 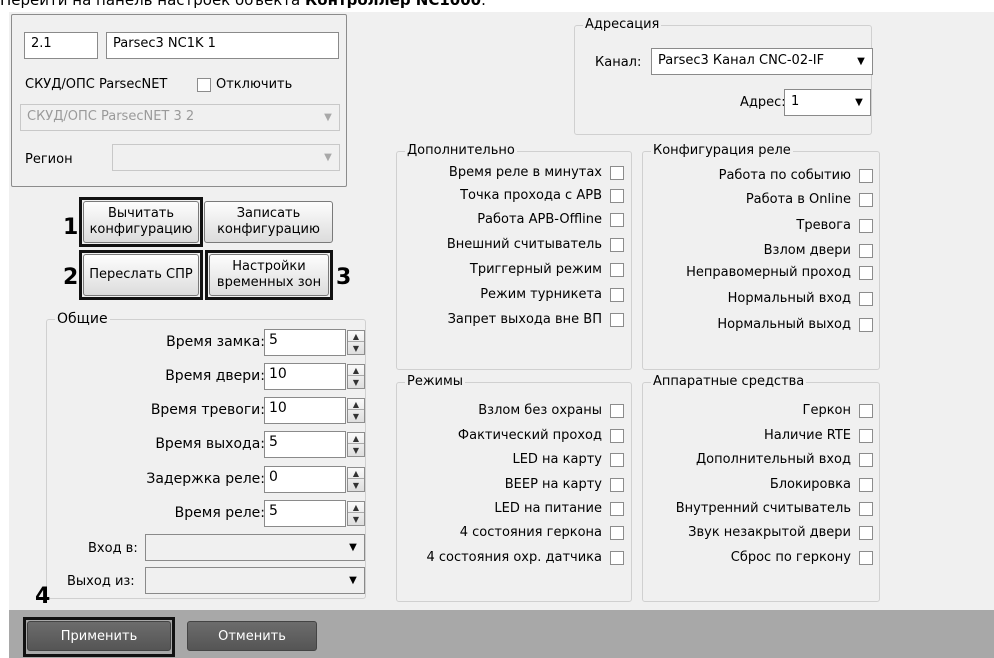 What do you see at coordinates (511, 296) in the screenshot?
I see `additional-row: Режим турникета` at bounding box center [511, 296].